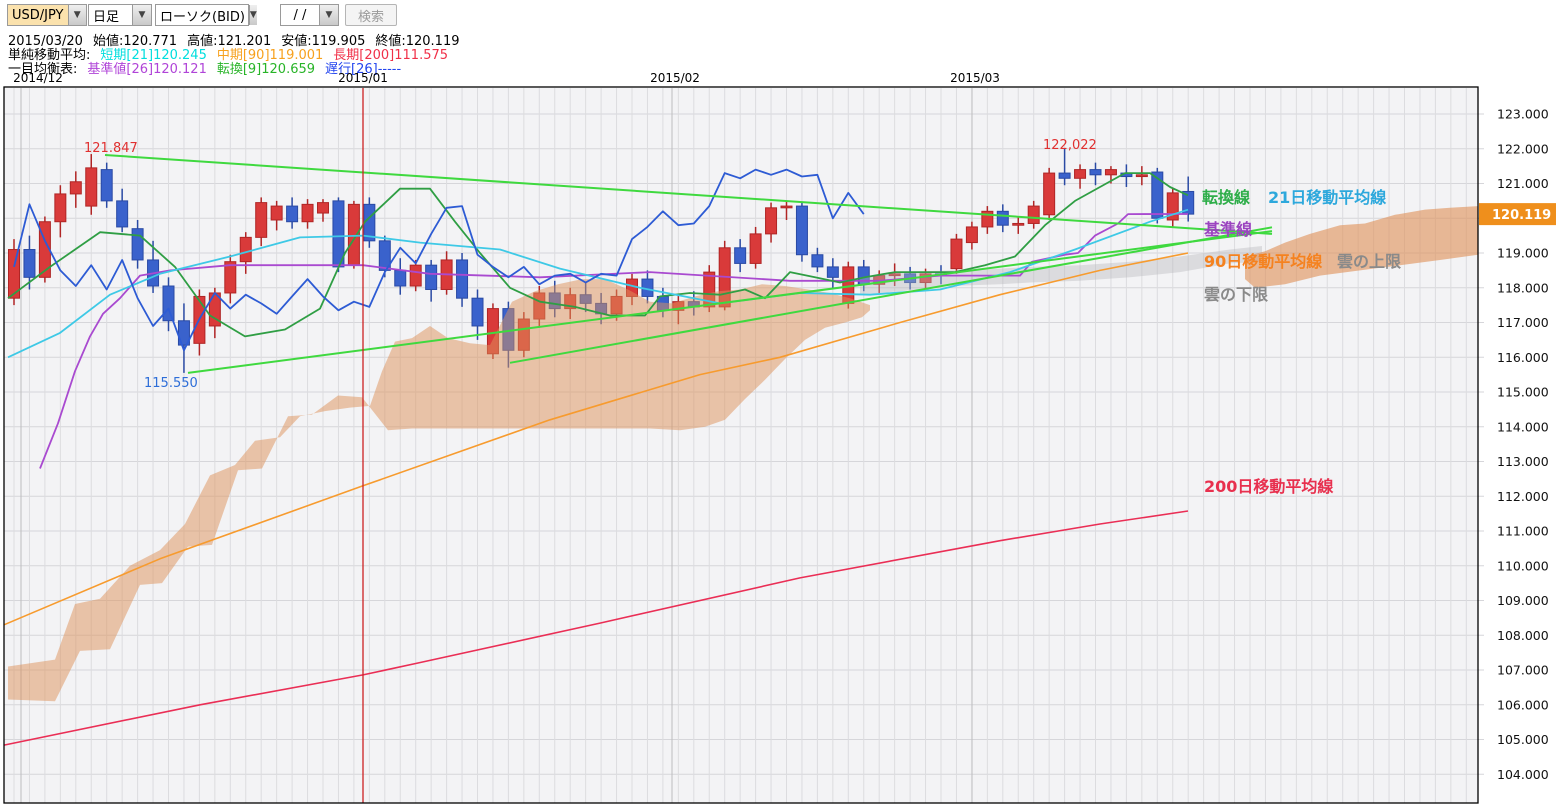 The image size is (1556, 805). What do you see at coordinates (1268, 486) in the screenshot?
I see `legend-sma200: 200日移動平均線` at bounding box center [1268, 486].